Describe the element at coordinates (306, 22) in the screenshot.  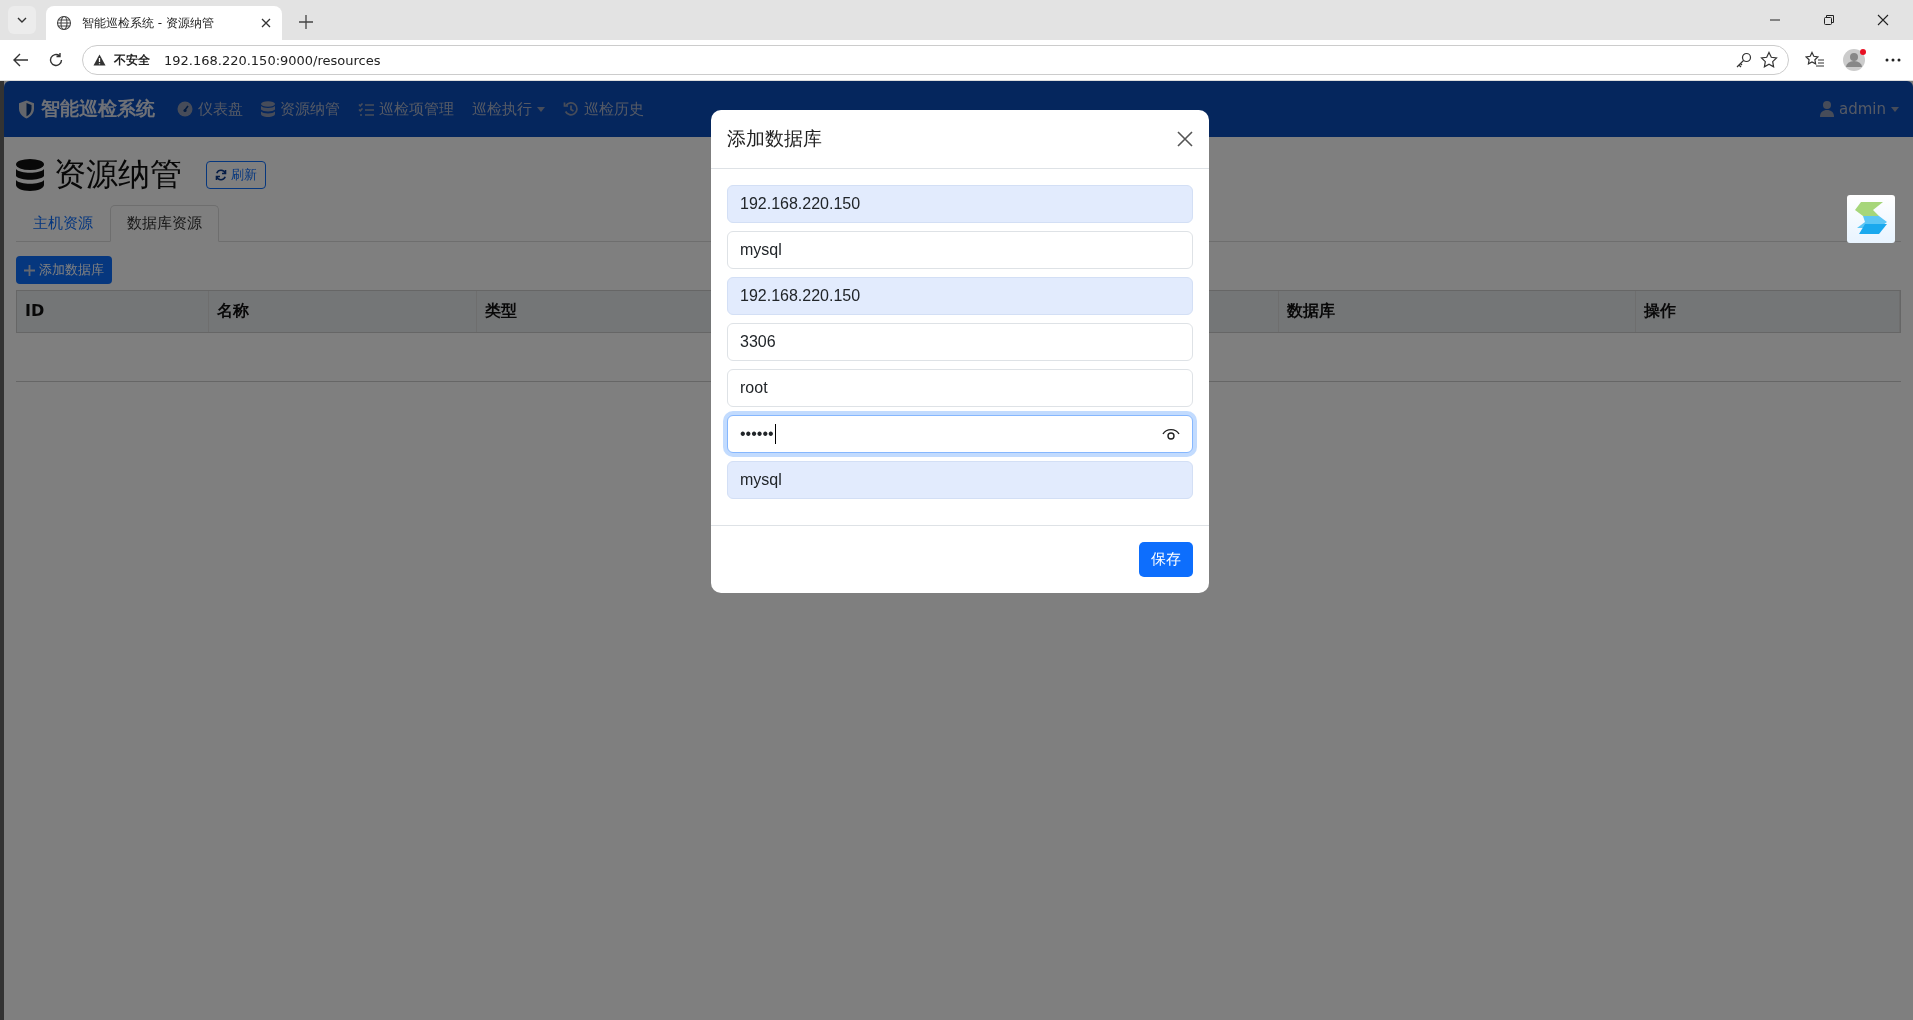
I see `new-tab-icon` at that location.